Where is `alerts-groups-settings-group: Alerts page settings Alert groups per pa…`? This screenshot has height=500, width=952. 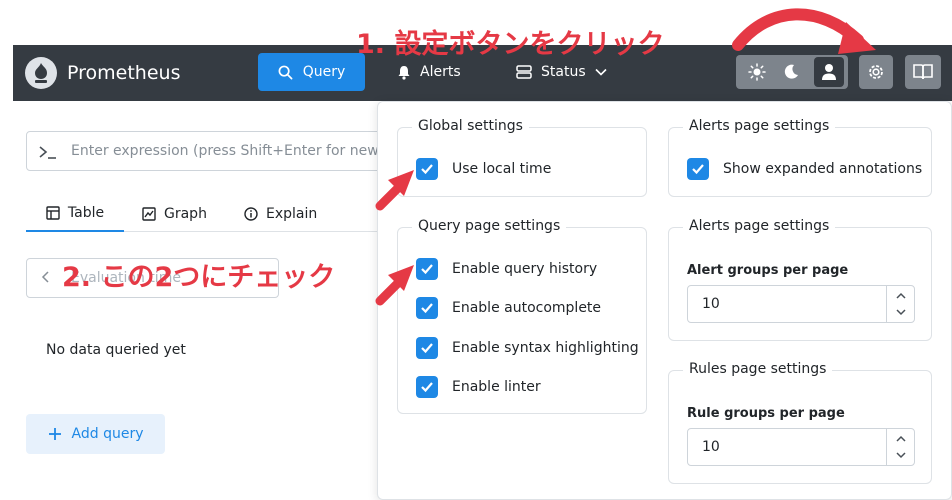
alerts-groups-settings-group: Alerts page settings Alert groups per pa… is located at coordinates (800, 279).